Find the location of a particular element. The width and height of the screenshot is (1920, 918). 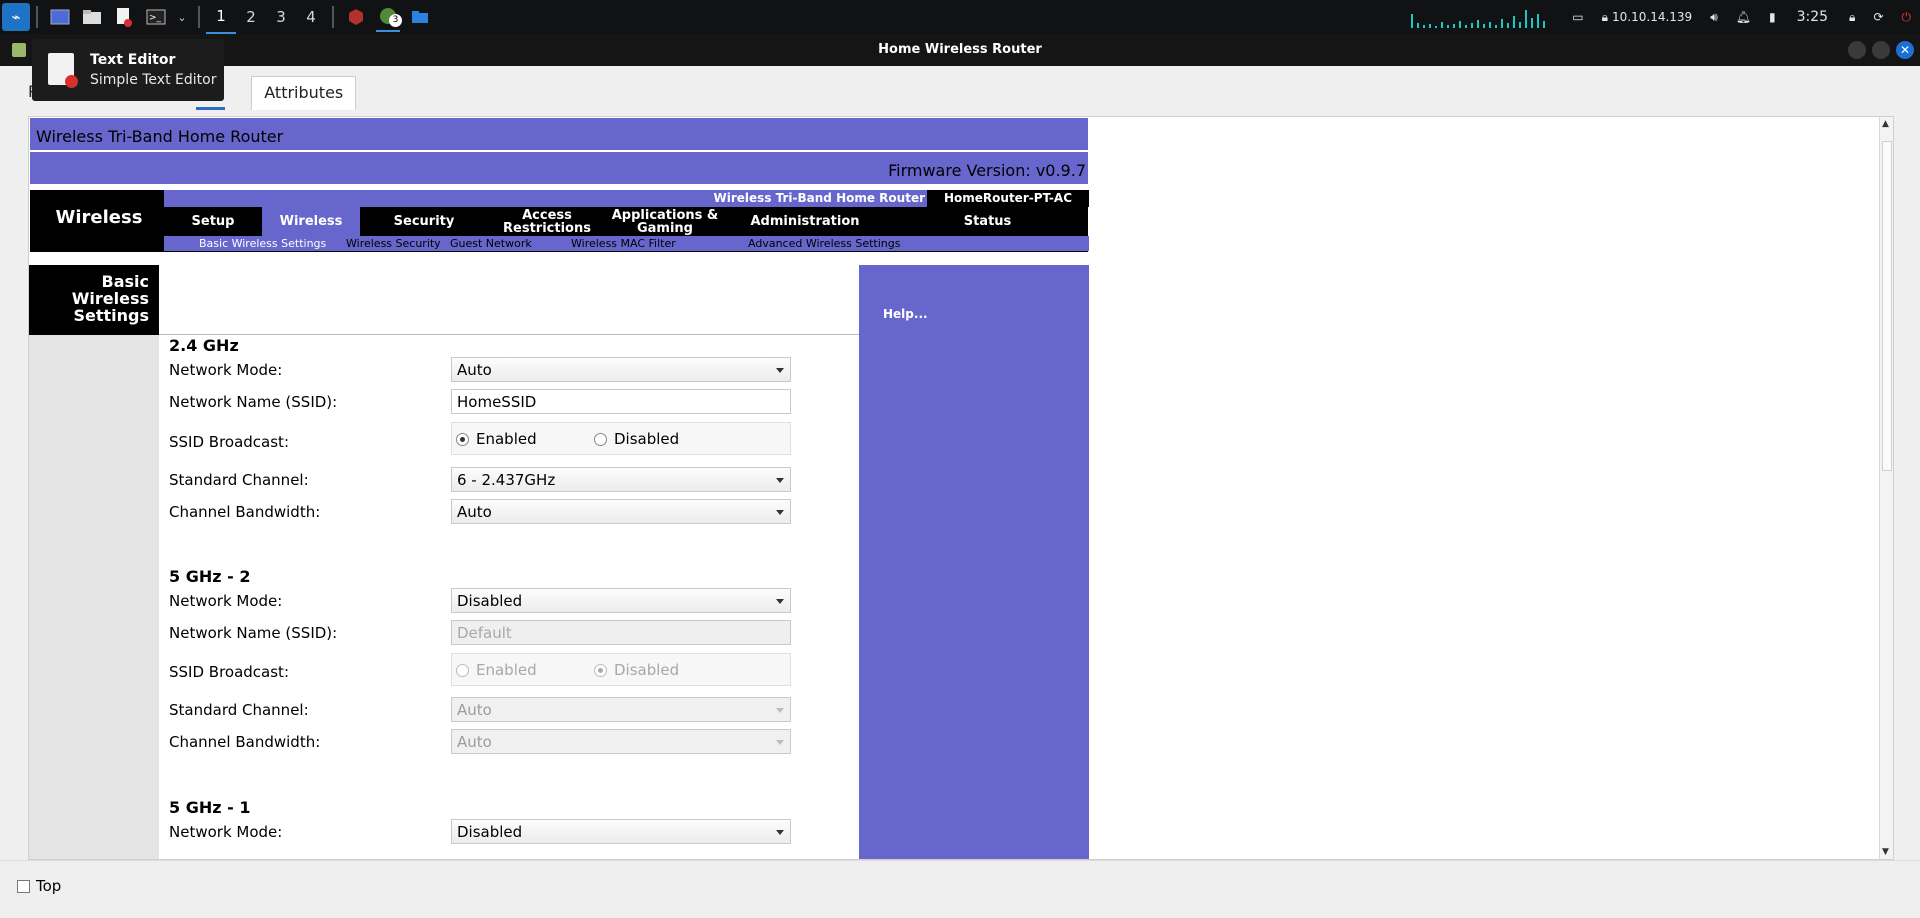

broadcast-5g2-group: Enabled Disabled is located at coordinates (621, 669).